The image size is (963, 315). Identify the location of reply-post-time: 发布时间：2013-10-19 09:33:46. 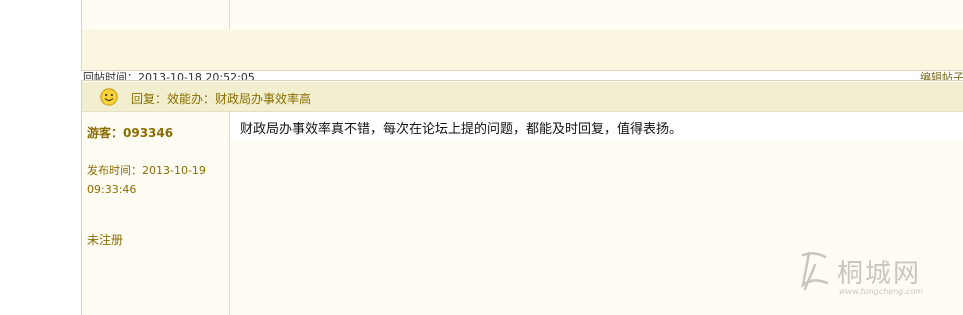
(146, 180).